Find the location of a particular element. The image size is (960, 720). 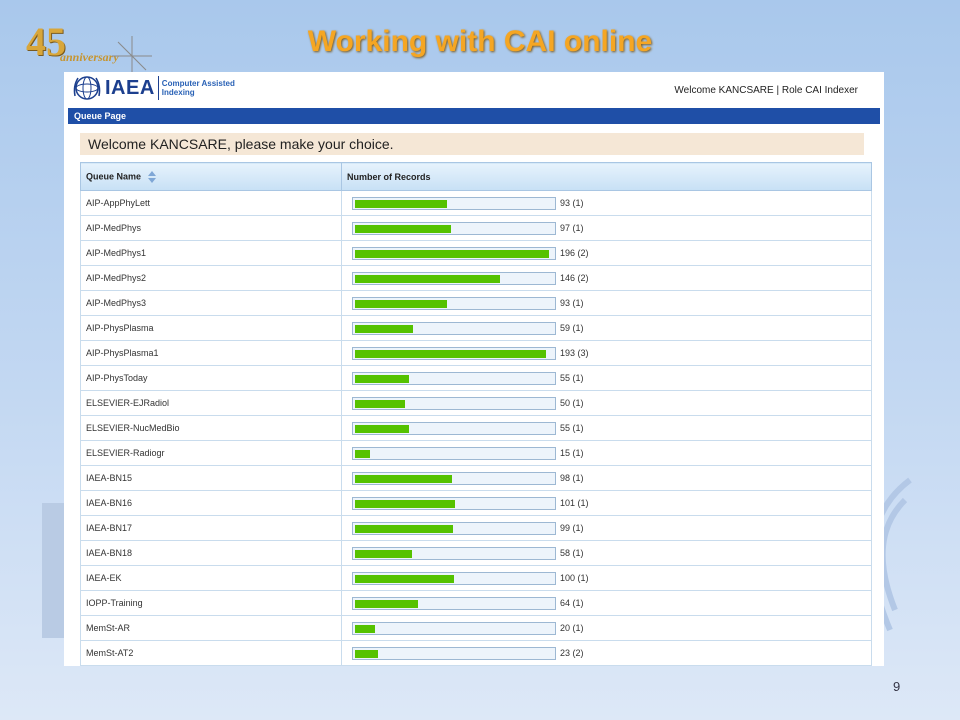

queue-name-link: AIP-MedPhys1 is located at coordinates (211, 253).